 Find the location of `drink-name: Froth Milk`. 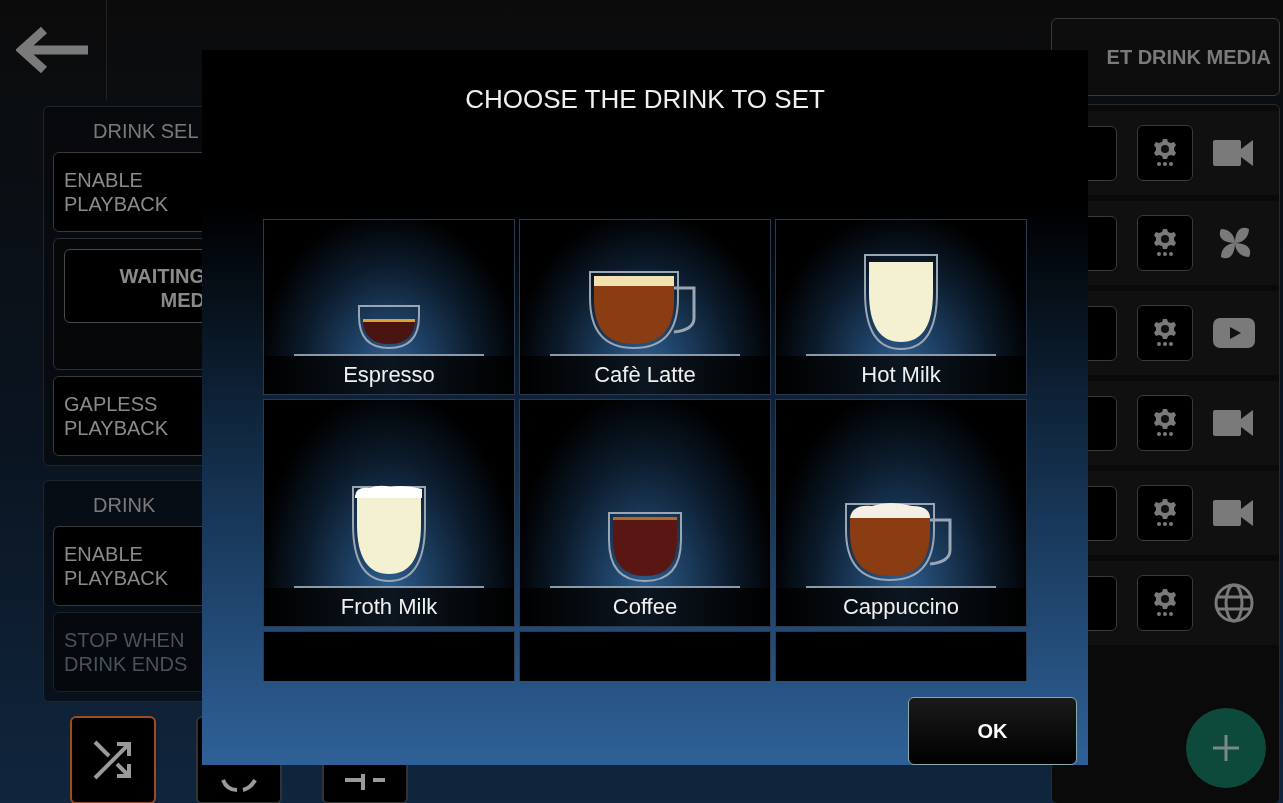

drink-name: Froth Milk is located at coordinates (389, 607).